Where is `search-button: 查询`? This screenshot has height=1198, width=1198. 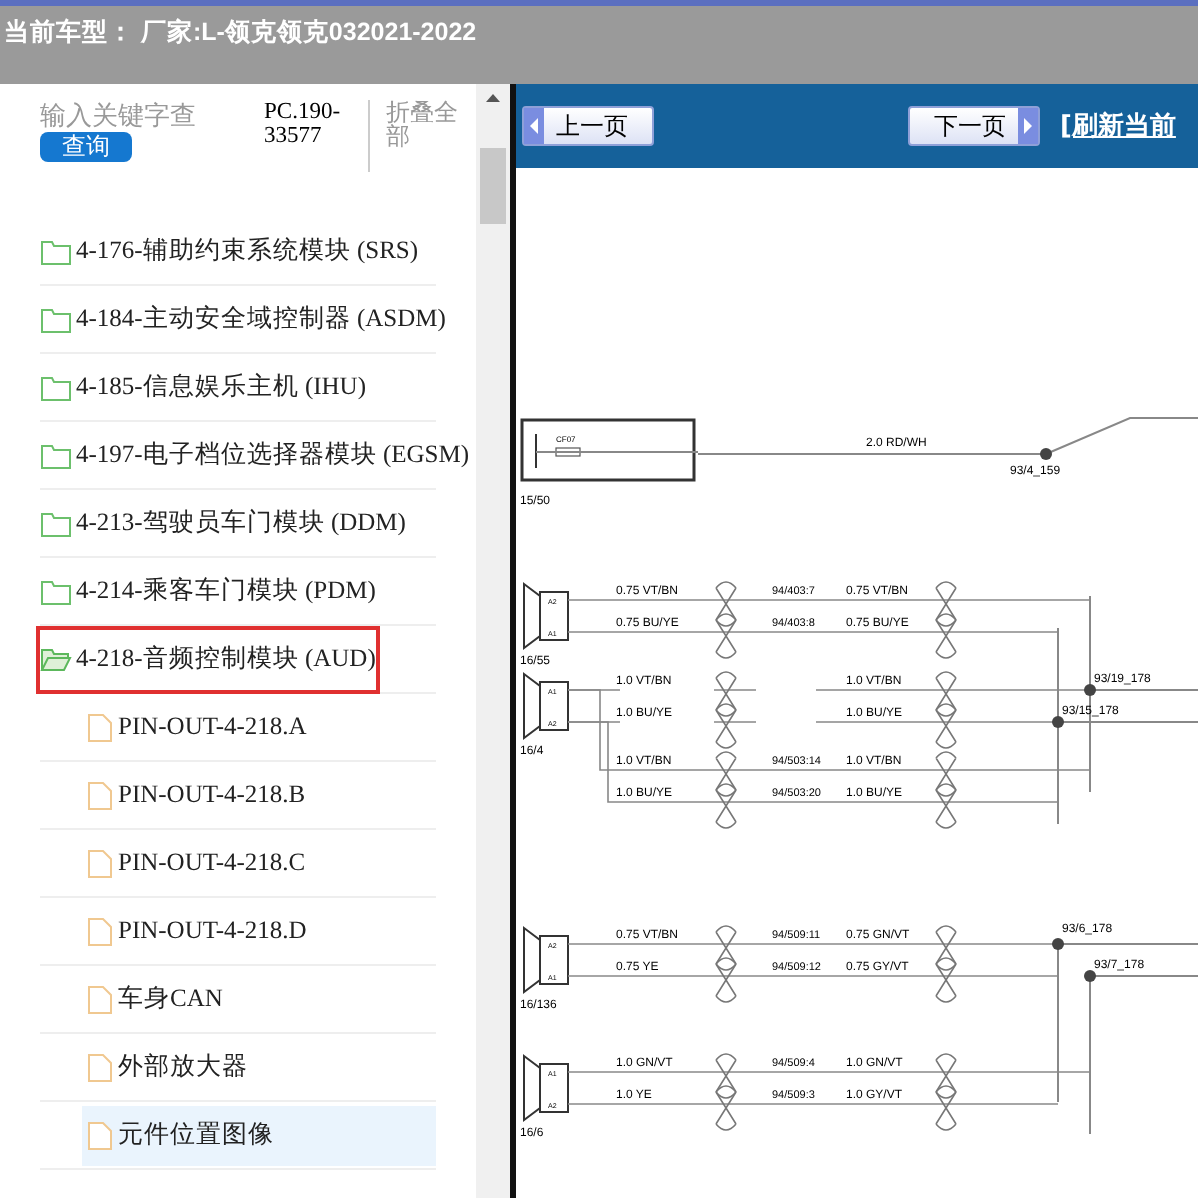 search-button: 查询 is located at coordinates (86, 147).